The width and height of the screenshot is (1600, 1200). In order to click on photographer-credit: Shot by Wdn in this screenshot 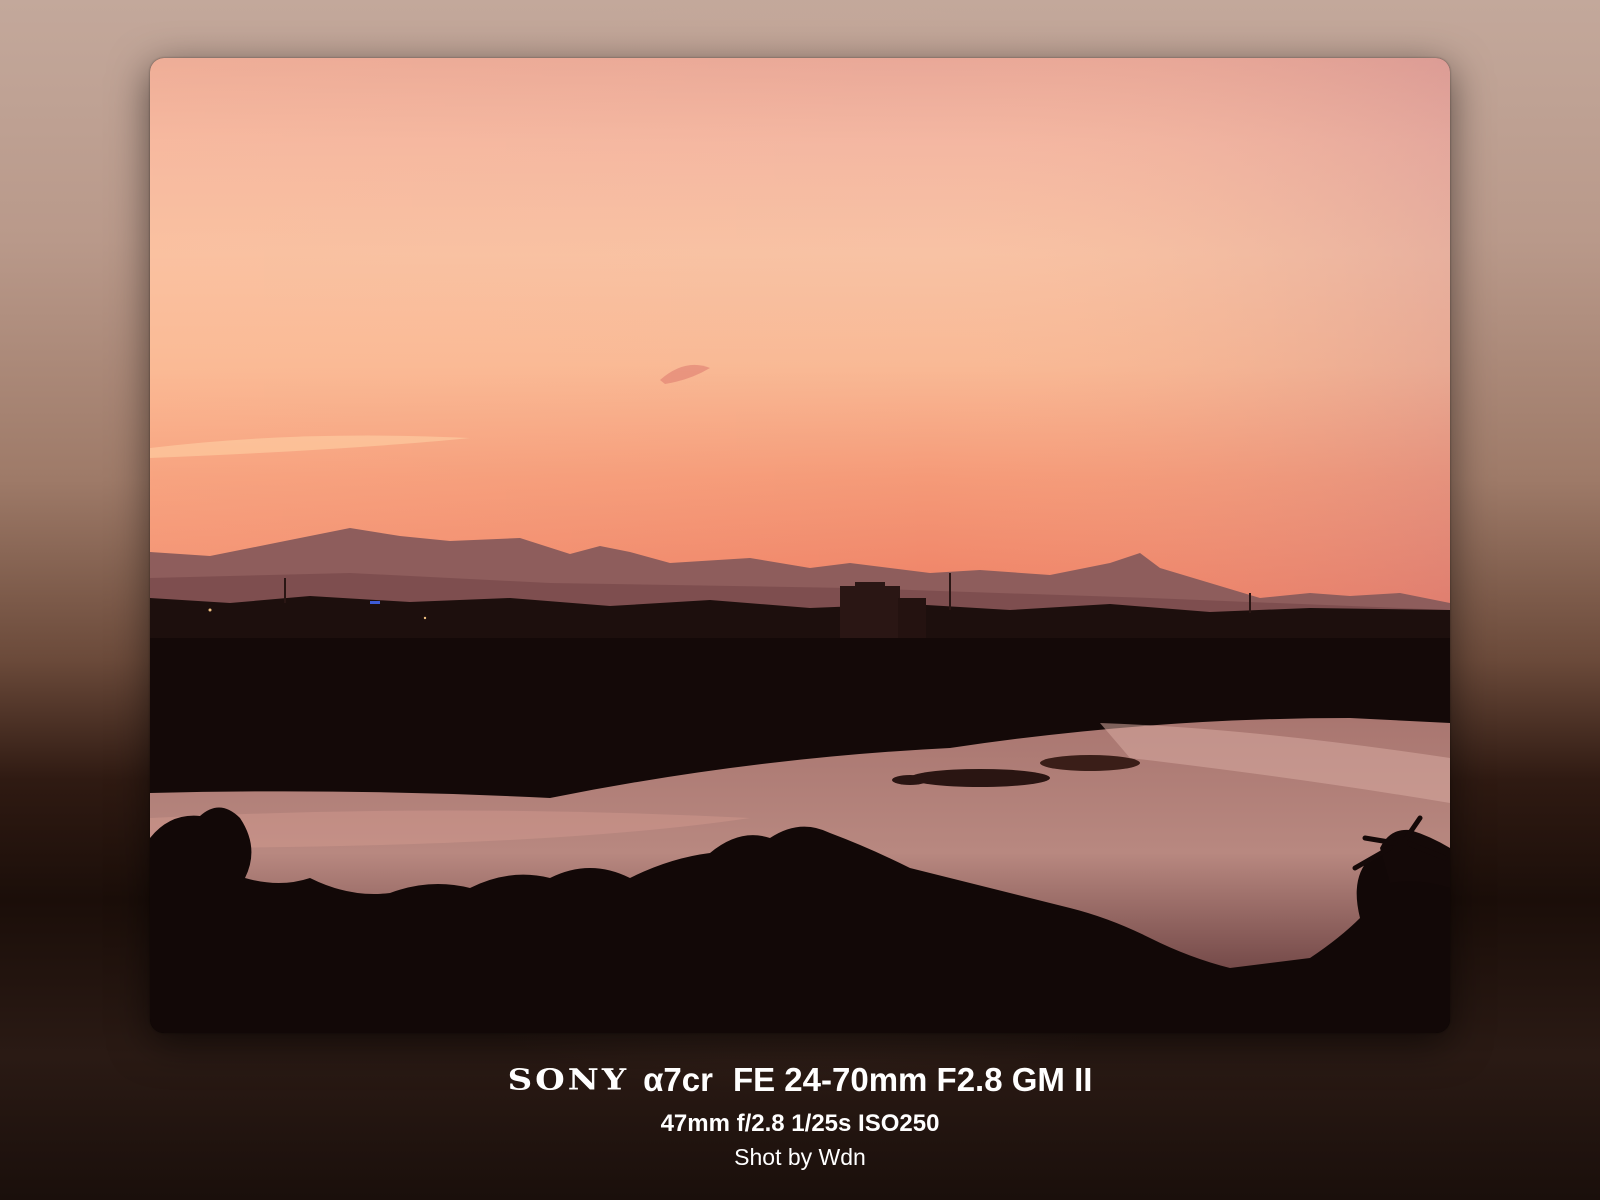, I will do `click(800, 1157)`.